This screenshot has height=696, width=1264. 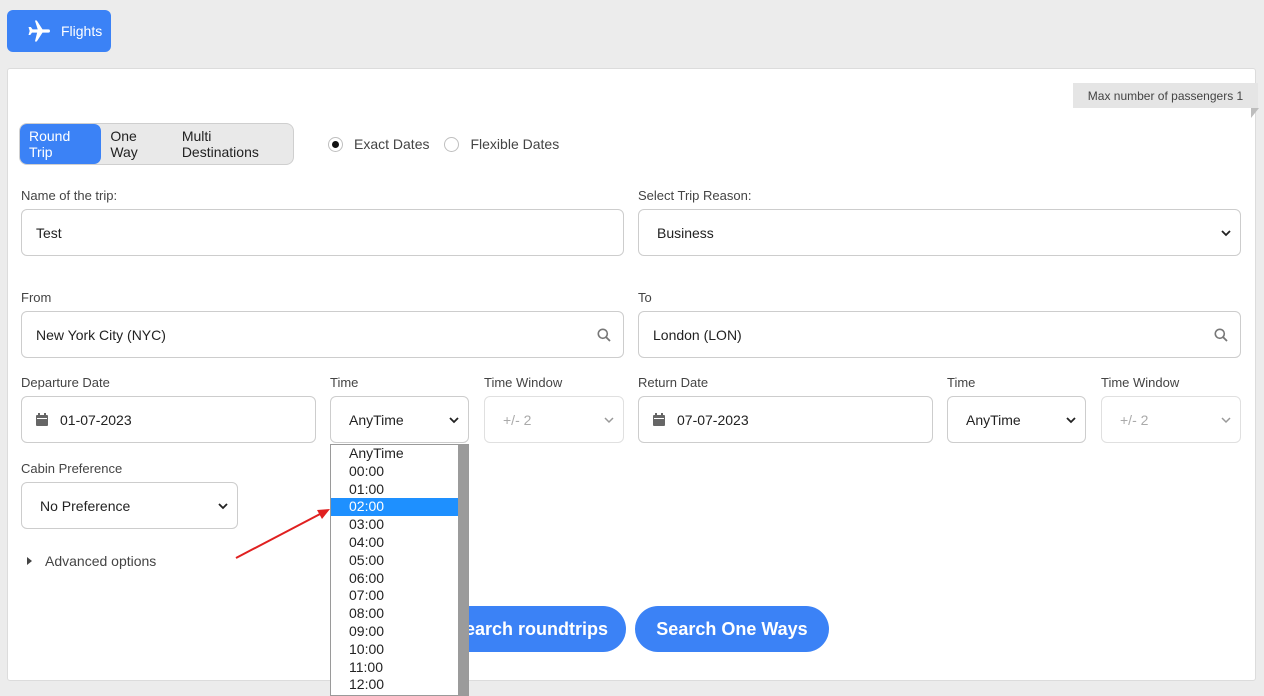 What do you see at coordinates (1166, 100) in the screenshot?
I see `max-passengers-badge: Max number of passengers 1` at bounding box center [1166, 100].